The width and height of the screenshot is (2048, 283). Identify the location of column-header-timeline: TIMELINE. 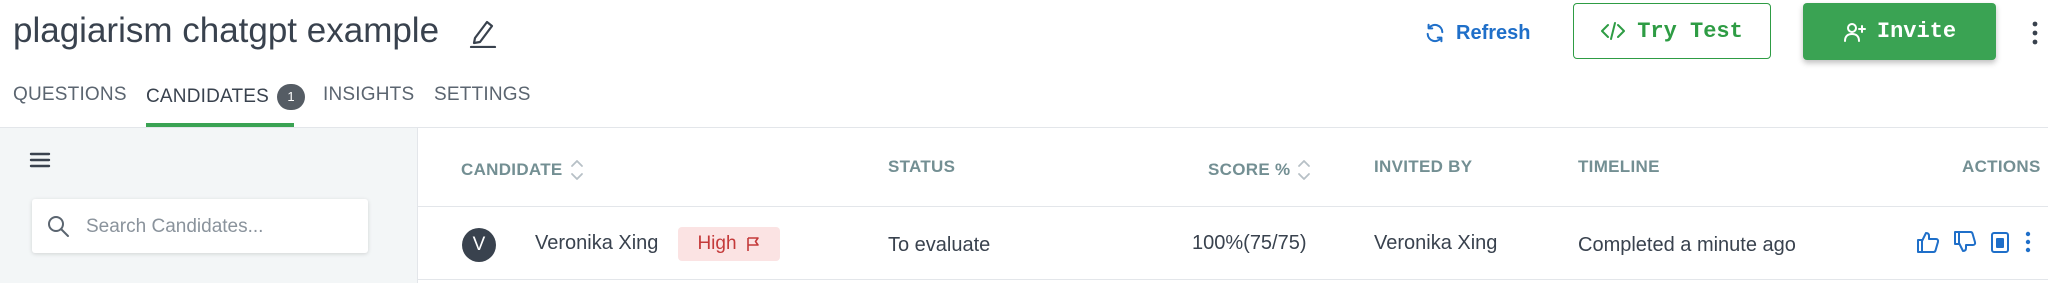
(1619, 166).